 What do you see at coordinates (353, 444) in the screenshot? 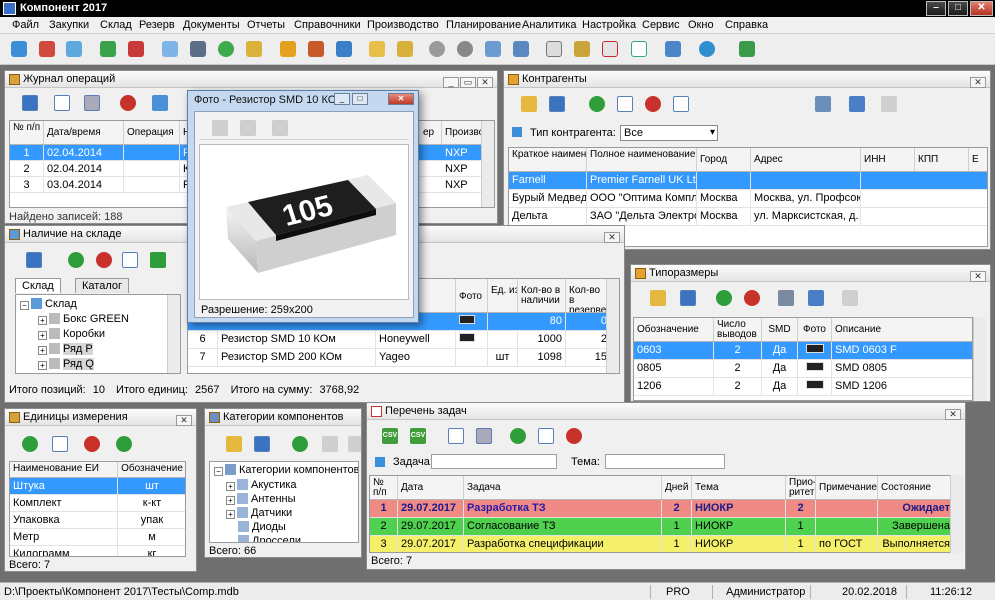
I see `arrow-disabled-icon` at bounding box center [353, 444].